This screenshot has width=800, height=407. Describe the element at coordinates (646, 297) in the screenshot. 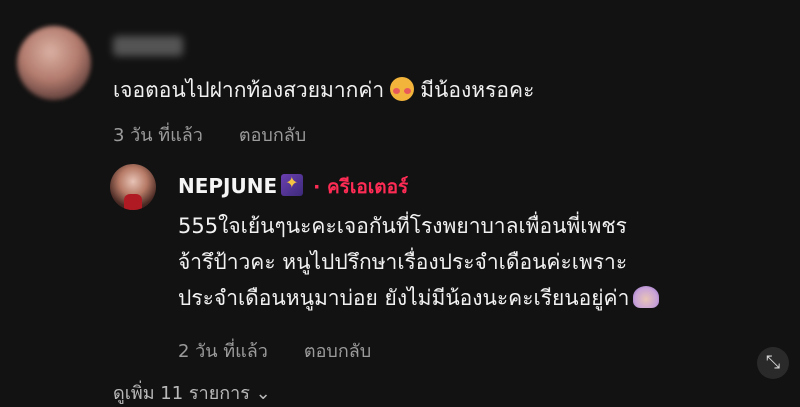

I see `praying-hands-icon` at that location.